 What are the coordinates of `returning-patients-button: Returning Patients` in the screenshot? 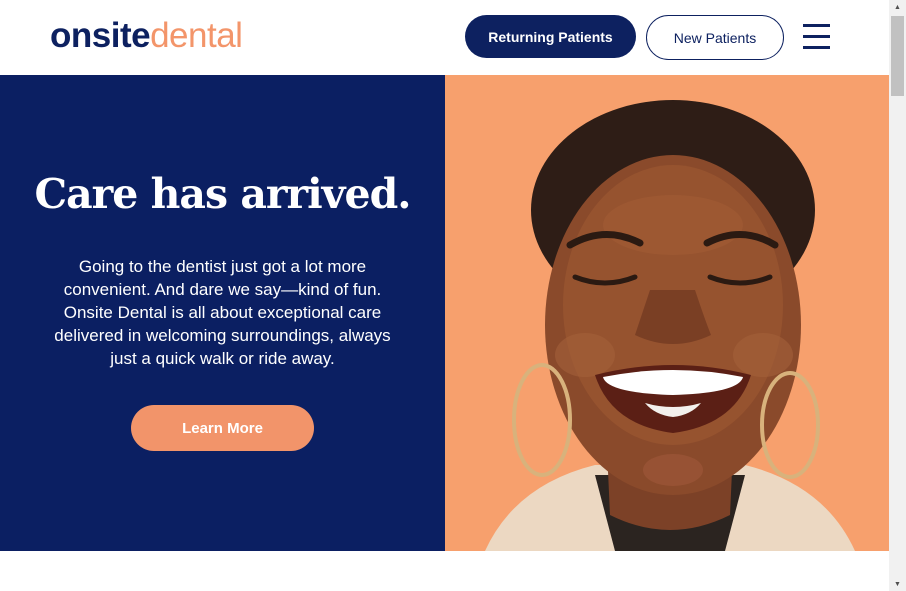 It's located at (550, 36).